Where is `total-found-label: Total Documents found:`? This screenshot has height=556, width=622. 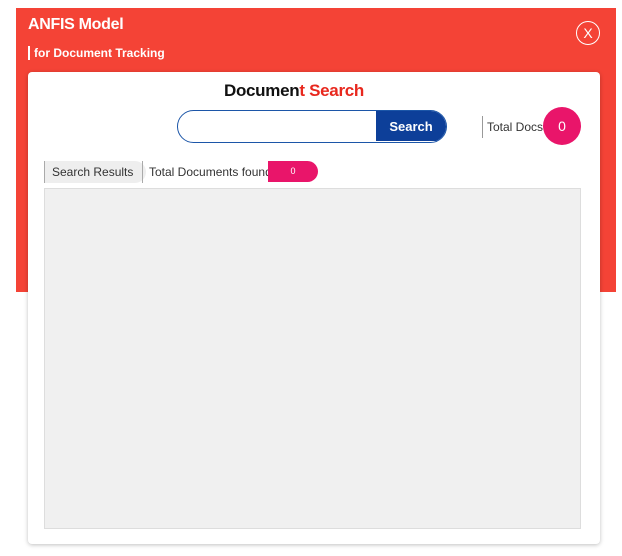 total-found-label: Total Documents found: is located at coordinates (208, 172).